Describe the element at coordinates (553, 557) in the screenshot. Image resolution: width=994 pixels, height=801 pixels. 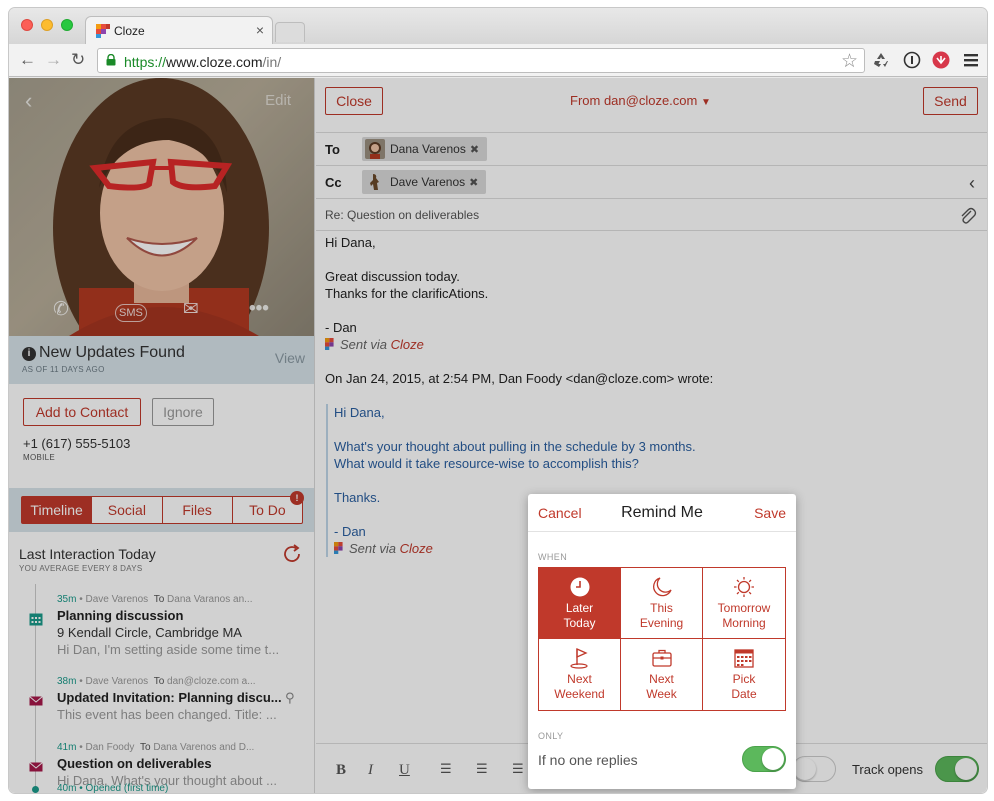
I see `when-label: WHEN` at that location.